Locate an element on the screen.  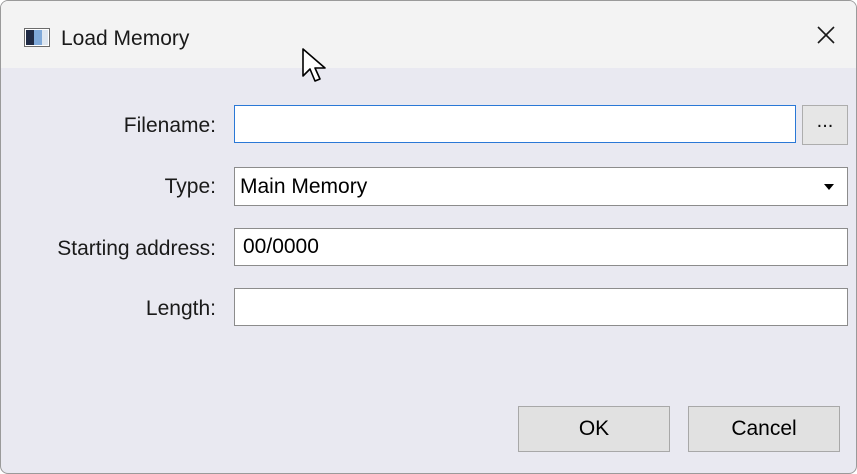
filename-input is located at coordinates (515, 124).